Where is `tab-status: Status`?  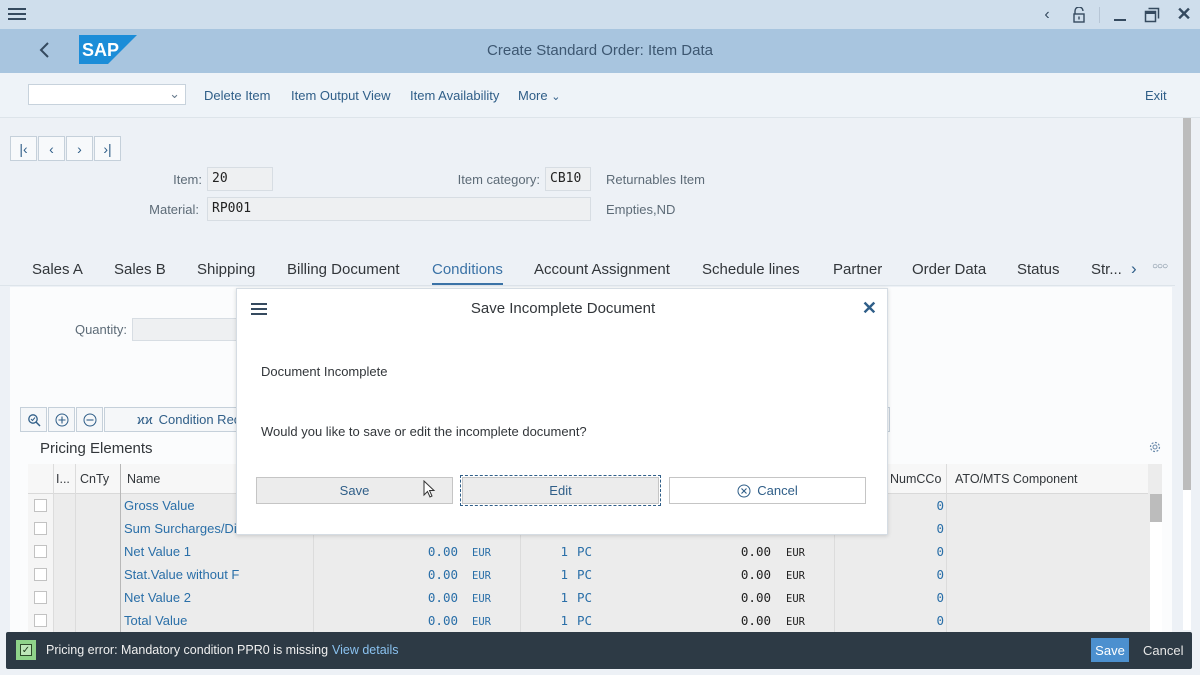
tab-status: Status is located at coordinates (1038, 269).